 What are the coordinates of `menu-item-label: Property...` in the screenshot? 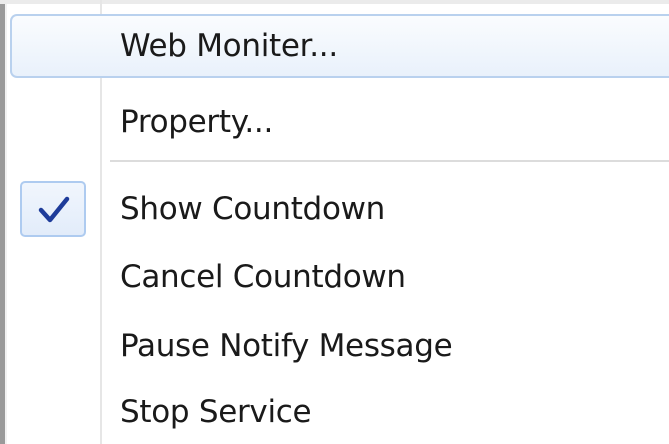 It's located at (197, 122).